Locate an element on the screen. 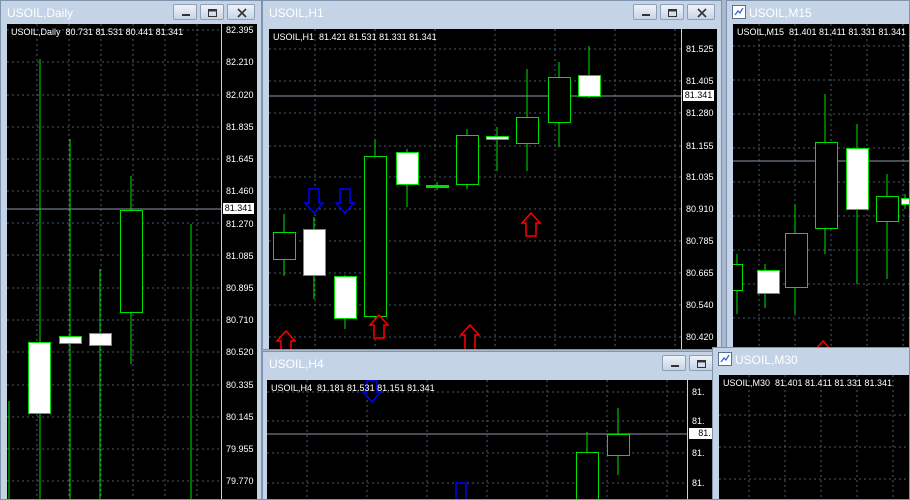  candles-h4 is located at coordinates (477, 439).